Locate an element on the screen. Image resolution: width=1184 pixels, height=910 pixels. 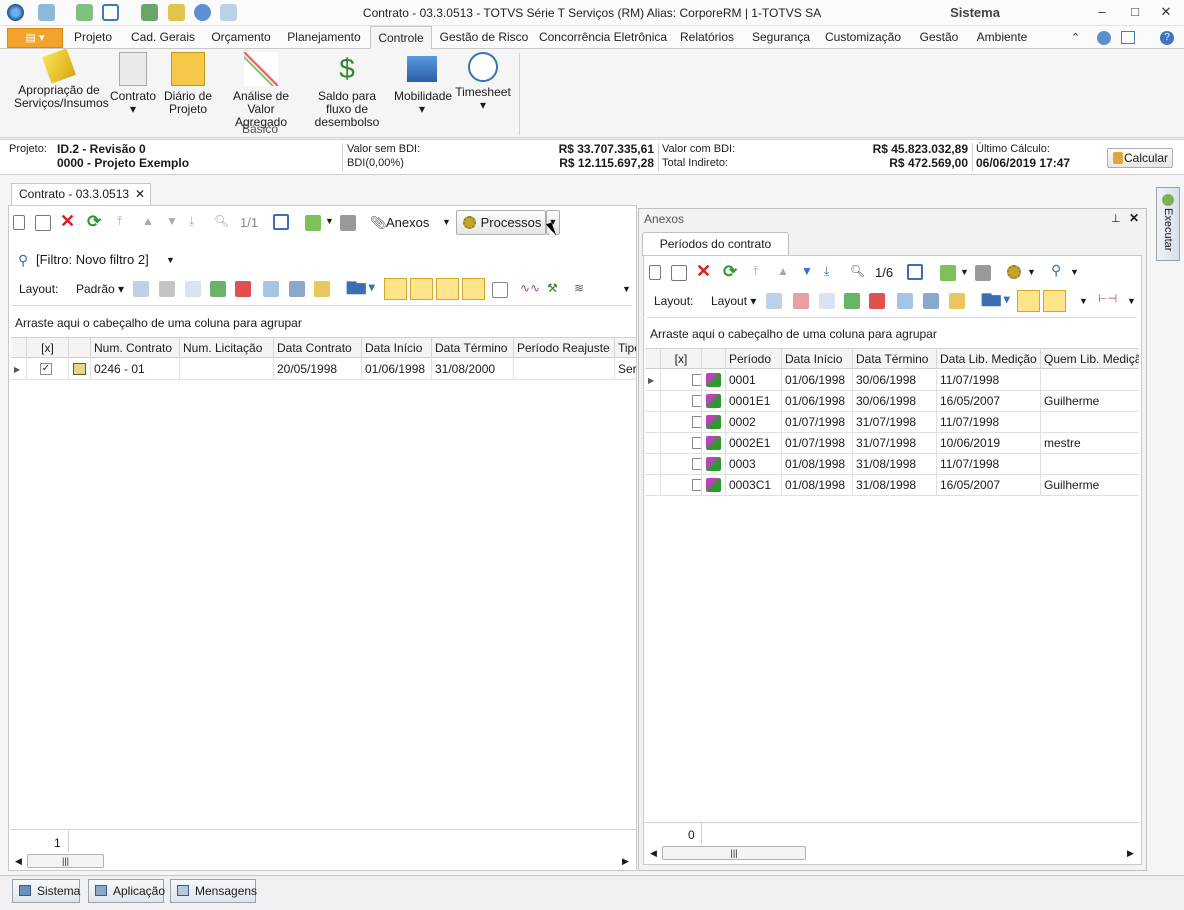
row-checkbox: ✓ is located at coordinates (46, 369).